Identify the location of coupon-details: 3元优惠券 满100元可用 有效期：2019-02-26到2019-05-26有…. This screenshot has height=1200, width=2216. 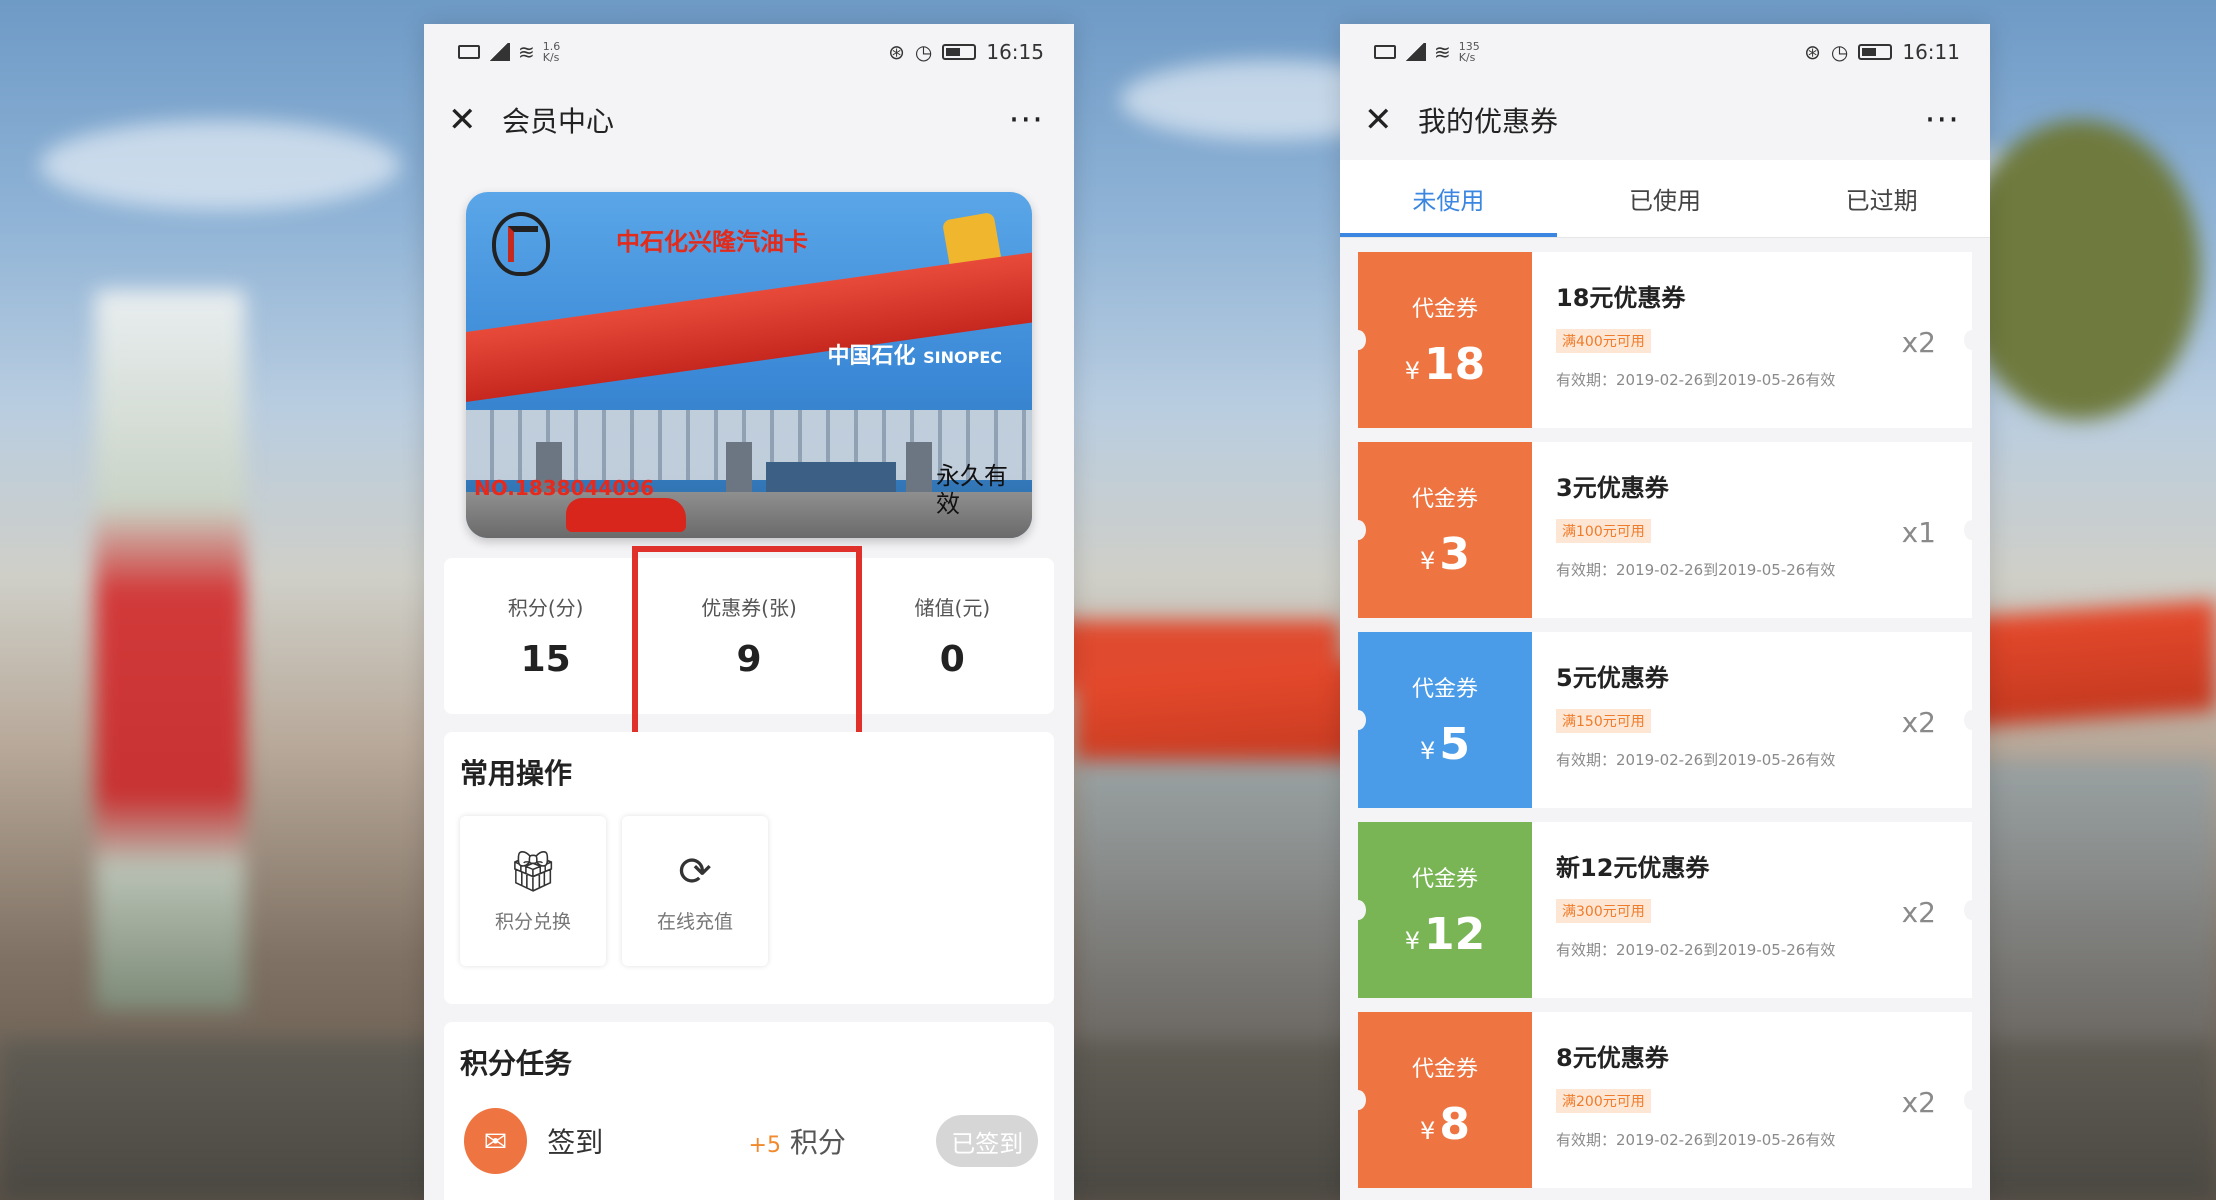
(1756, 530).